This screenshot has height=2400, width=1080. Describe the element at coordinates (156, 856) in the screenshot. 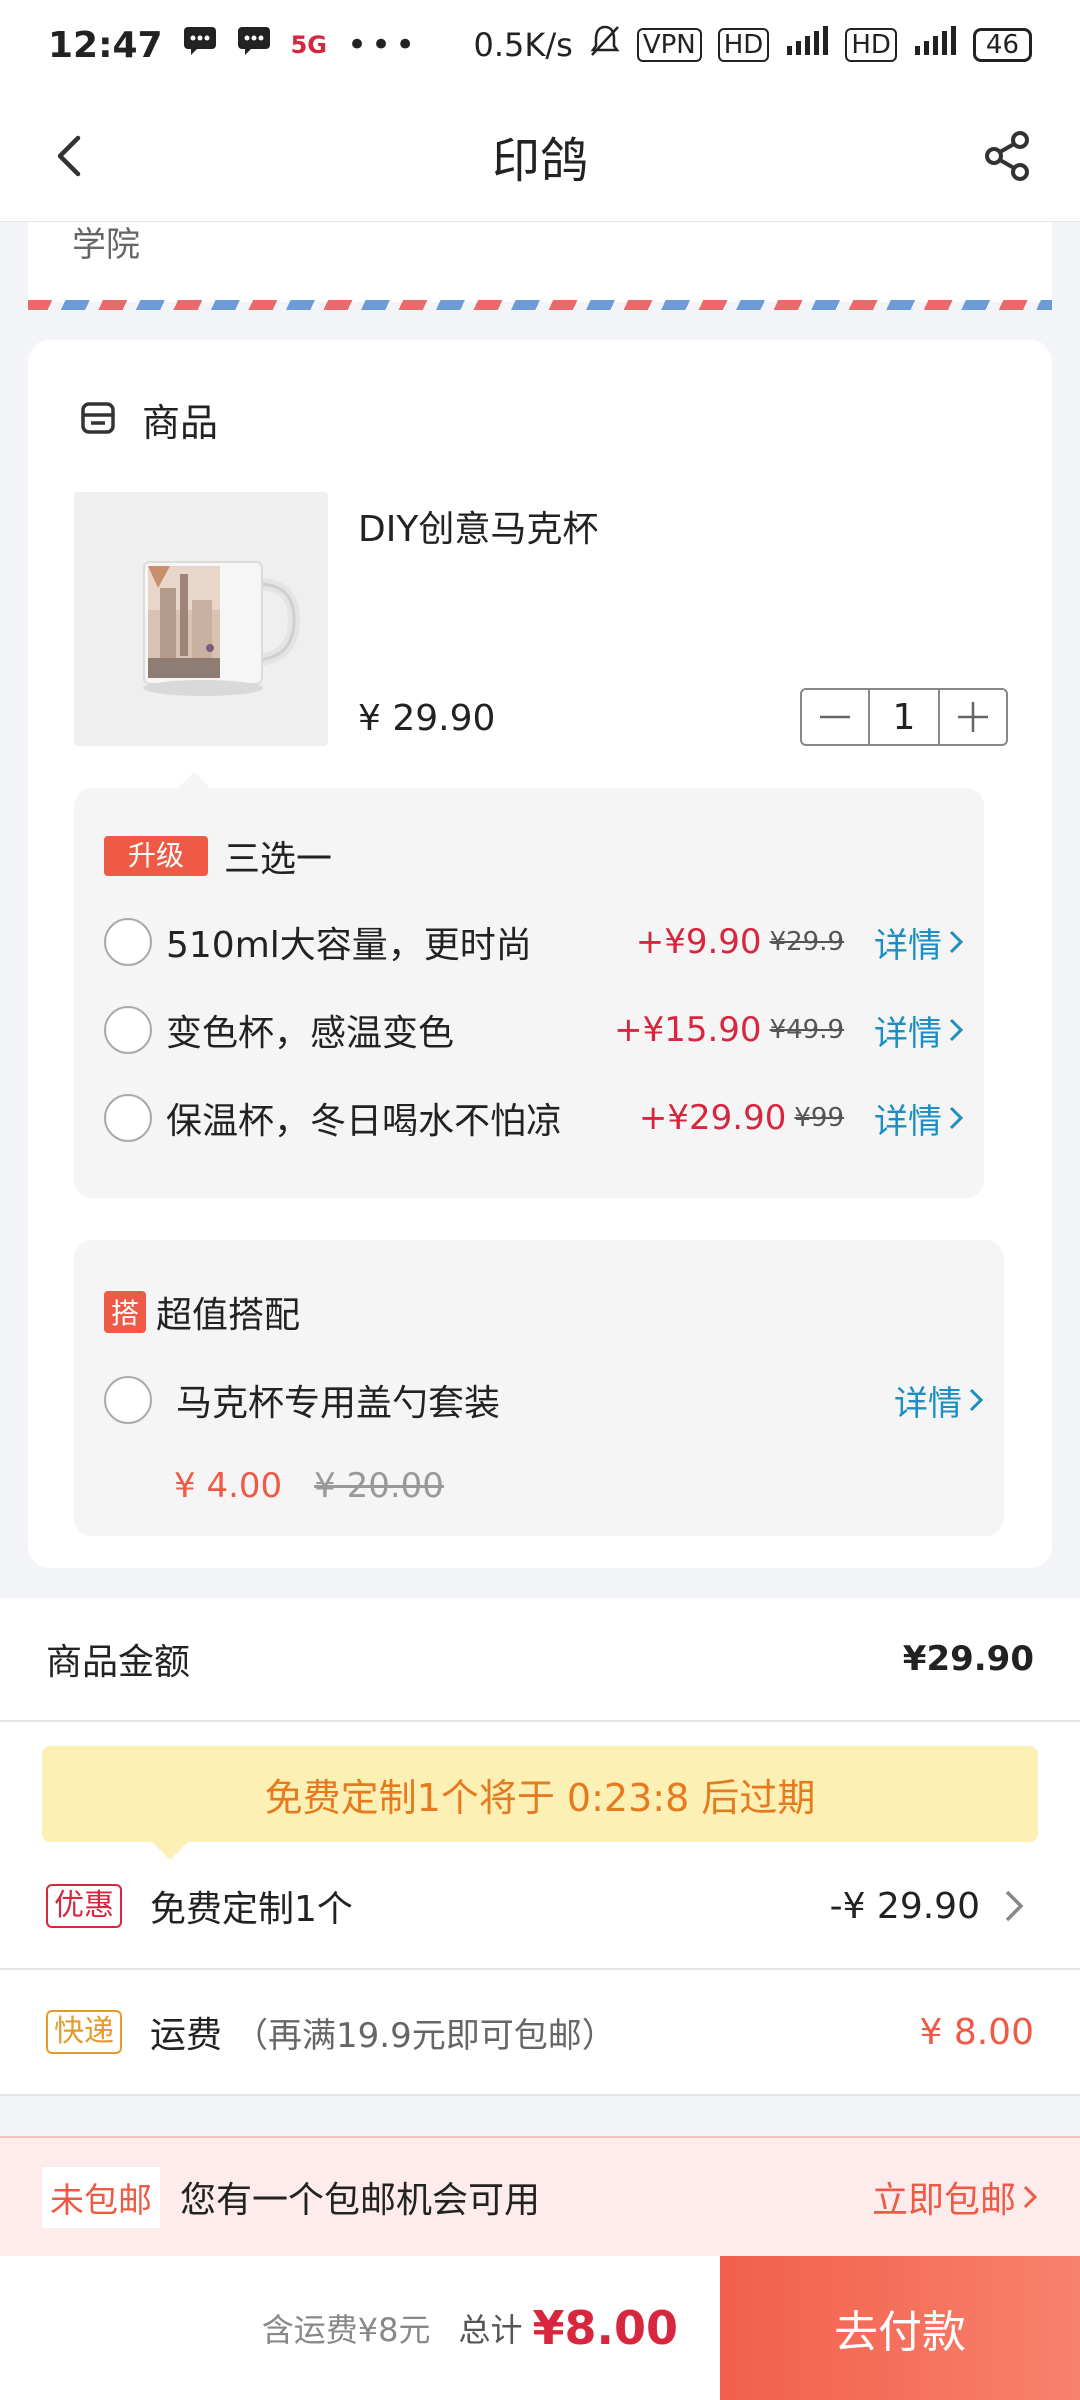

I see `upgrade-tag: 升级` at that location.